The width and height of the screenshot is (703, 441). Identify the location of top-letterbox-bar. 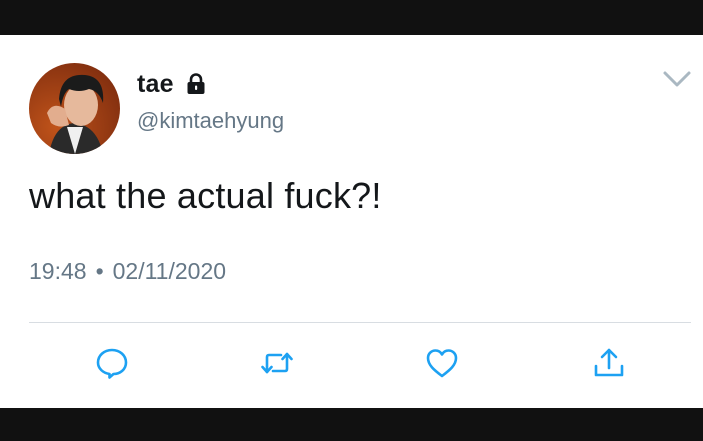
(351, 17).